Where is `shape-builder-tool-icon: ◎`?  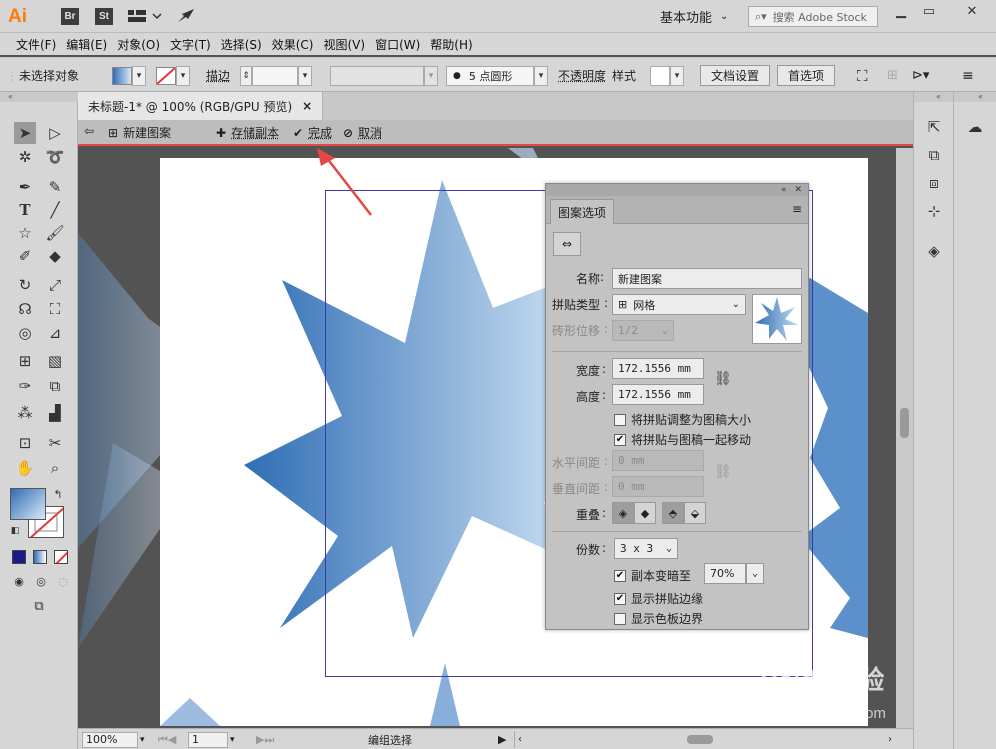 shape-builder-tool-icon: ◎ is located at coordinates (25, 333).